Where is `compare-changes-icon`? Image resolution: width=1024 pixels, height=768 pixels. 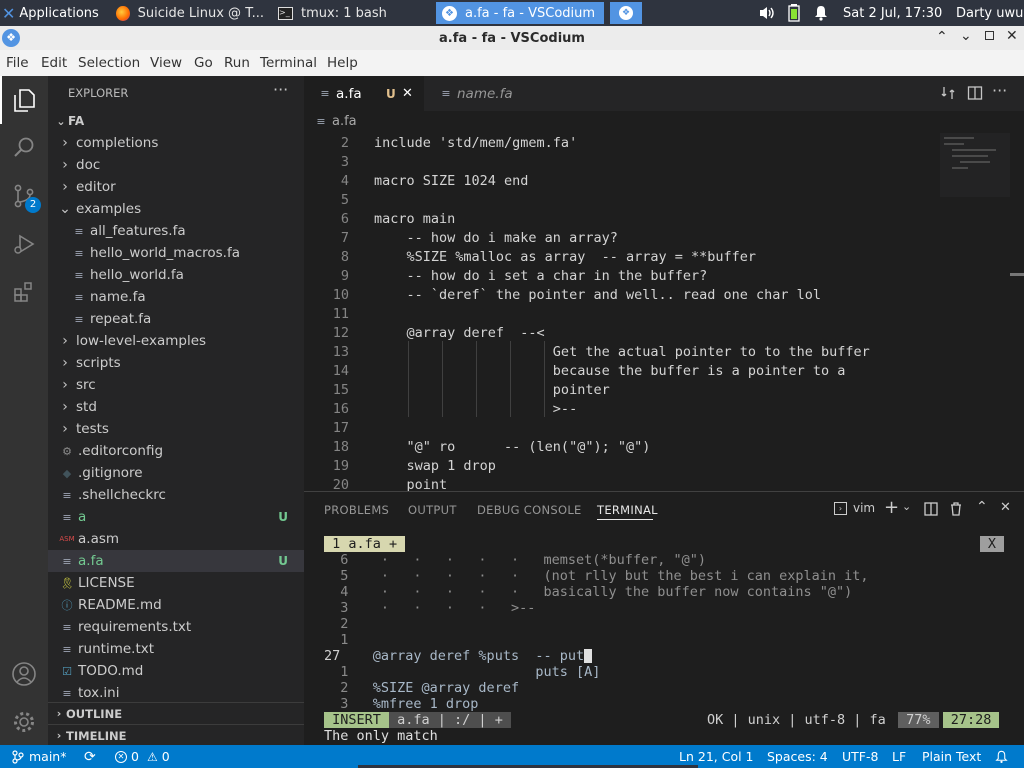
compare-changes-icon is located at coordinates (948, 93).